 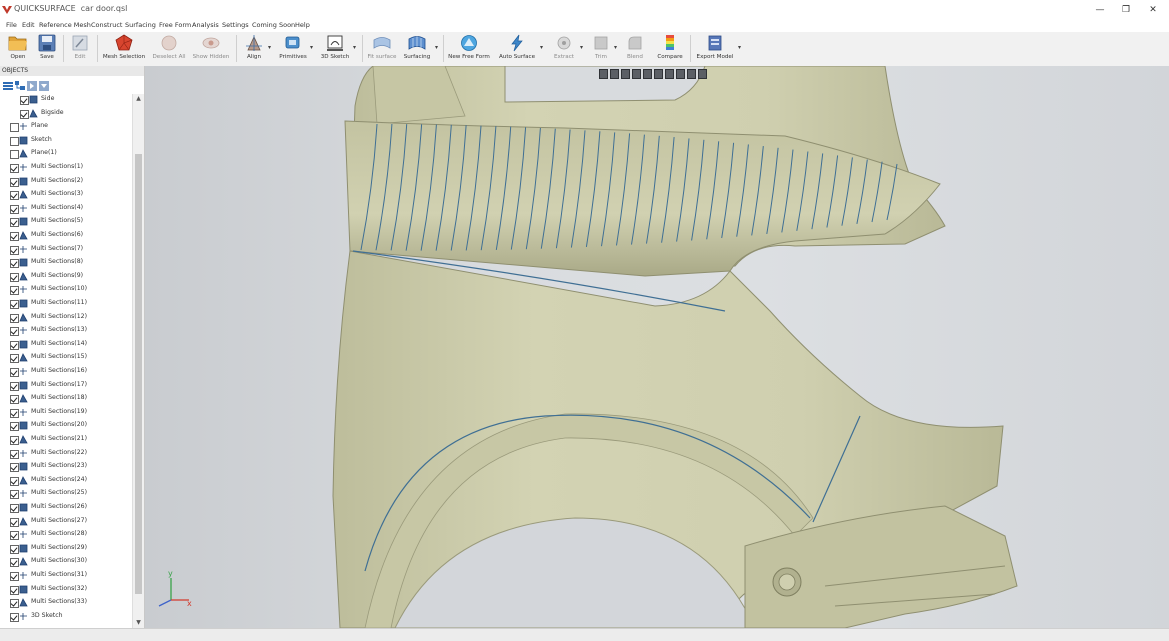 I want to click on deselect-all-button: Deselect All, so click(x=169, y=48).